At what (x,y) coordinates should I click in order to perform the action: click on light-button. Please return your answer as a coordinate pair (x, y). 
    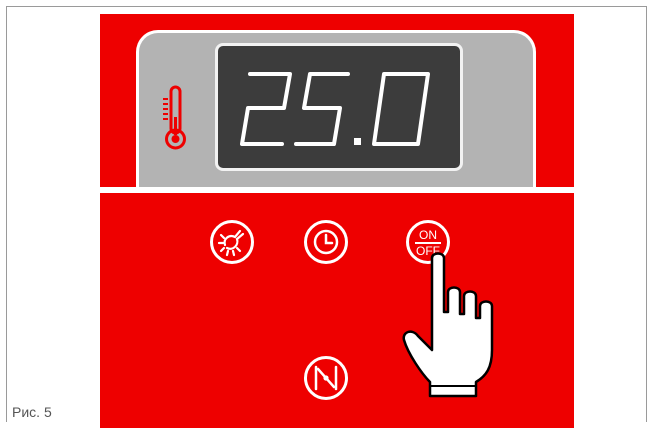
    Looking at the image, I should click on (232, 242).